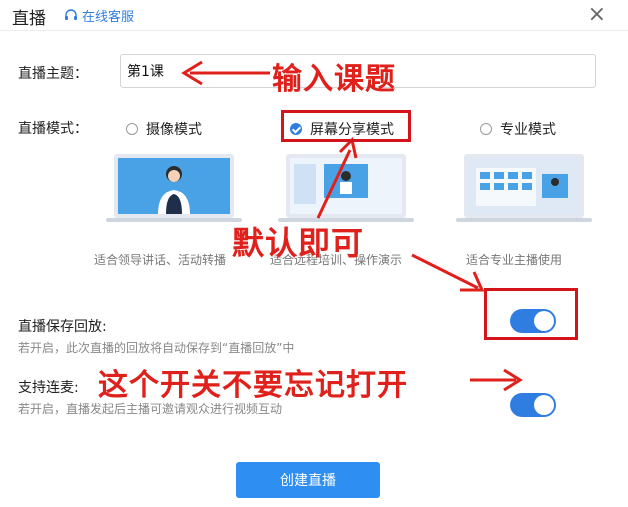 The height and width of the screenshot is (507, 628). What do you see at coordinates (531, 314) in the screenshot?
I see `annotation-box-save-toggle` at bounding box center [531, 314].